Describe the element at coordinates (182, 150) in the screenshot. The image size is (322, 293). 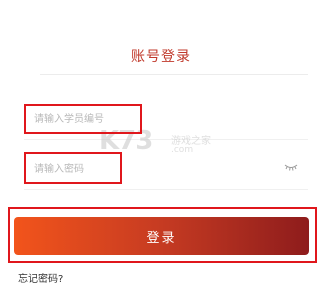
I see `watermark-url: .com` at that location.